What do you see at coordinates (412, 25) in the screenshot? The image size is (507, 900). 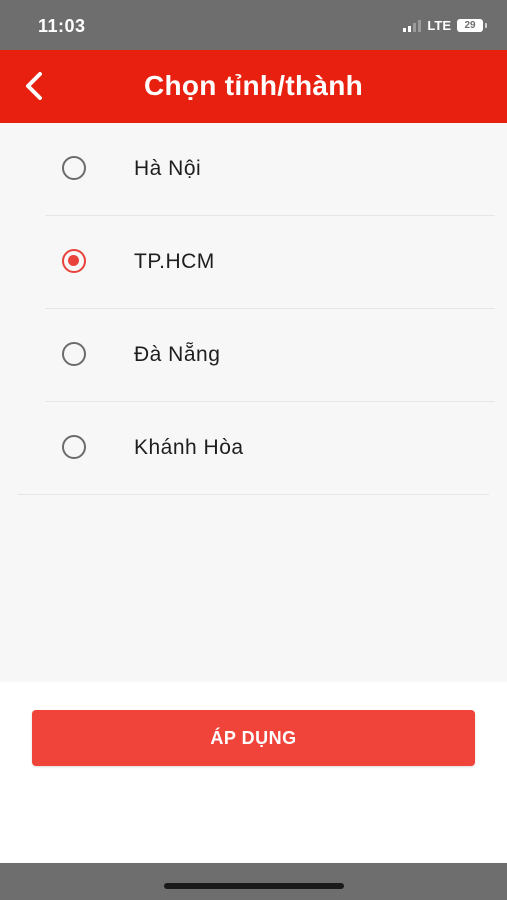 I see `signal-icon` at bounding box center [412, 25].